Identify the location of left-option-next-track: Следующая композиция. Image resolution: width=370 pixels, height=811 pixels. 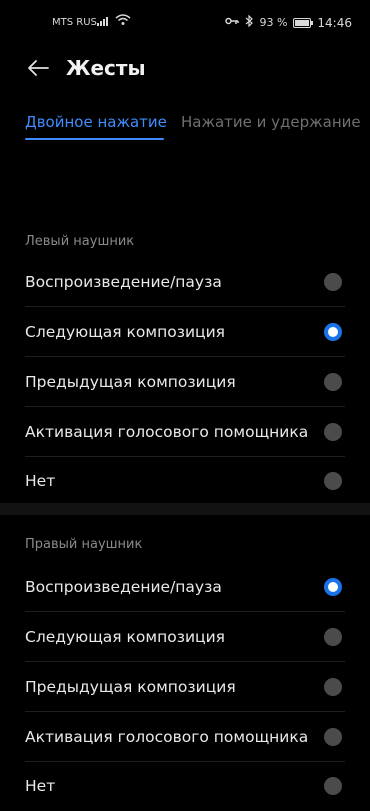
(185, 332).